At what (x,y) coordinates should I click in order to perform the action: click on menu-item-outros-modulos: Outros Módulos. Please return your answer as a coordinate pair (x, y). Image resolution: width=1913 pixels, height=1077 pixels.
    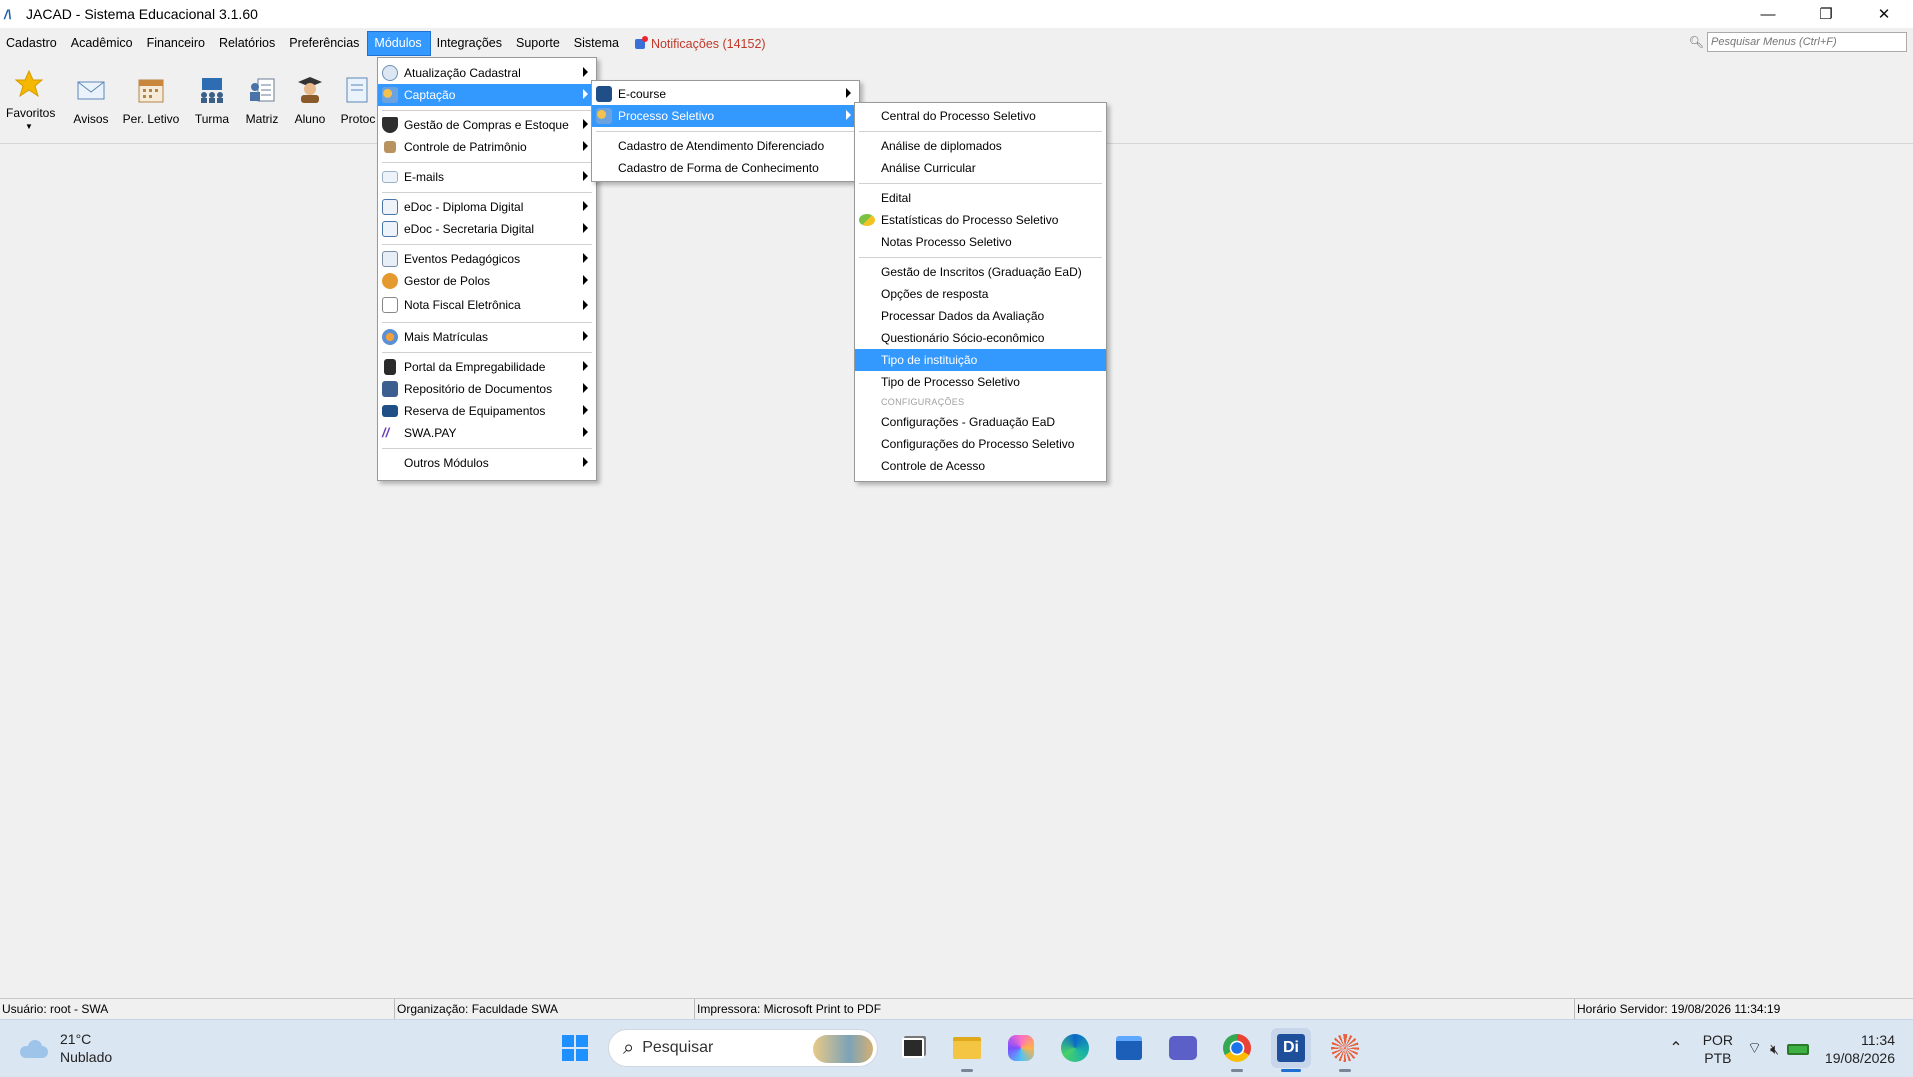
    Looking at the image, I should click on (487, 463).